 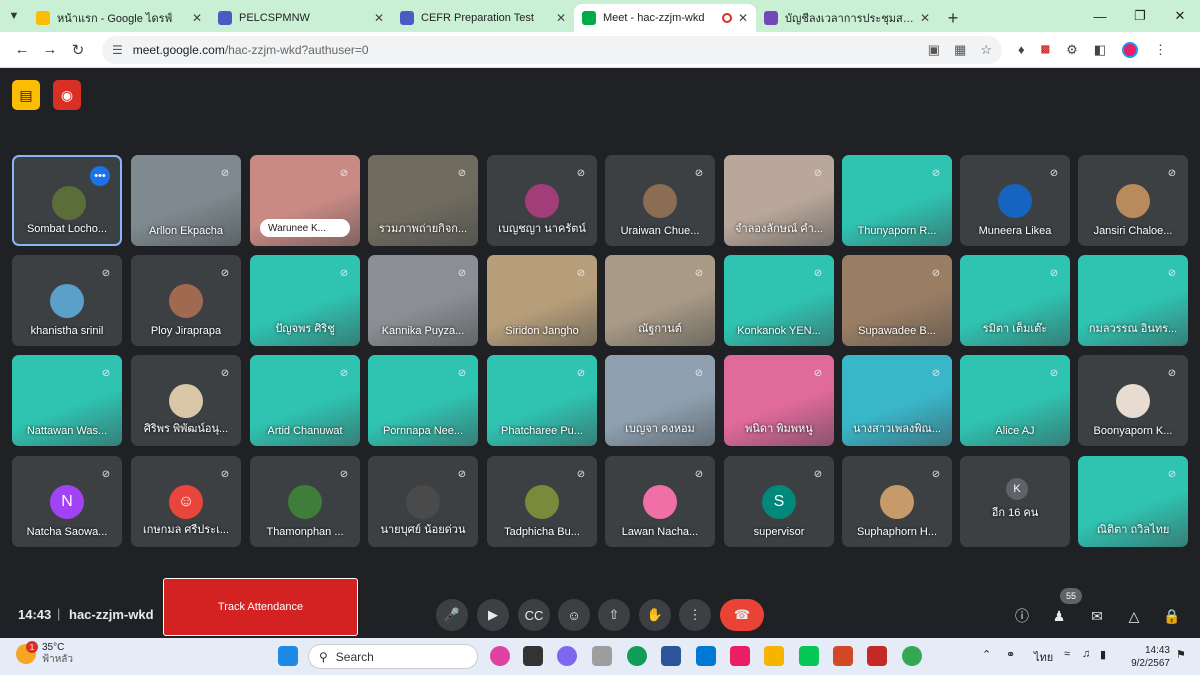 What do you see at coordinates (1015, 501) in the screenshot?
I see `participant-tile: K อีก 16 คน` at bounding box center [1015, 501].